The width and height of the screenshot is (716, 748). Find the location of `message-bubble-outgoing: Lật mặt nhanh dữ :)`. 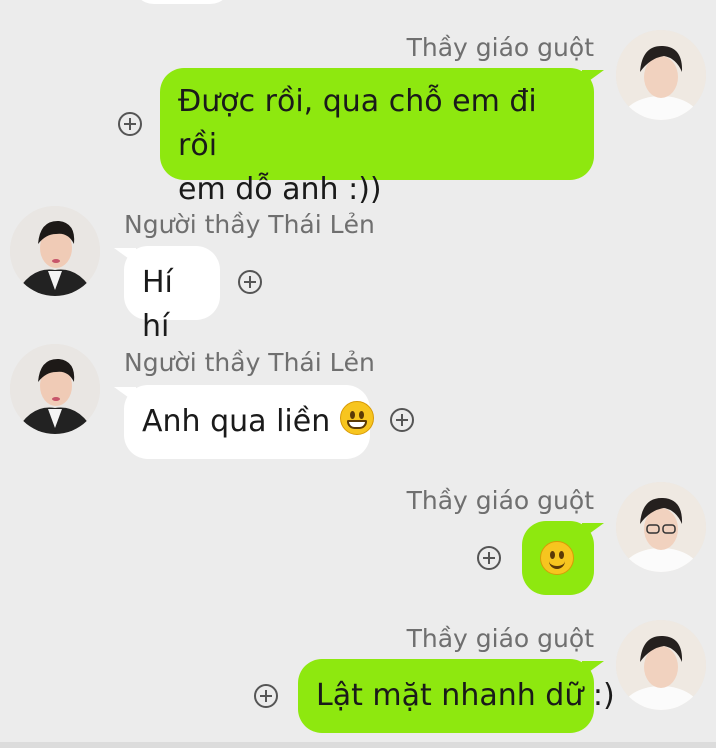

message-bubble-outgoing: Lật mặt nhanh dữ :) is located at coordinates (456, 696).